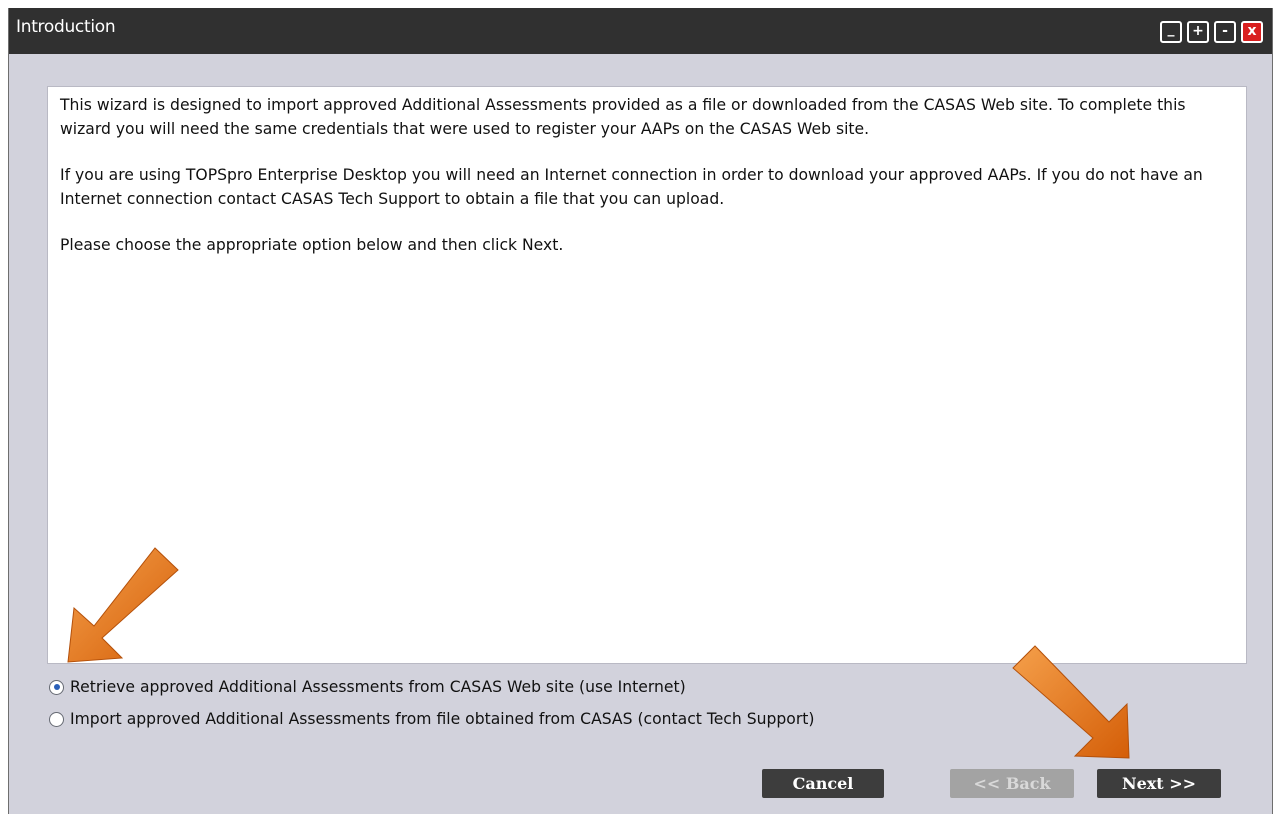 This screenshot has height=814, width=1281. What do you see at coordinates (66, 27) in the screenshot?
I see `window-title: Introduction` at bounding box center [66, 27].